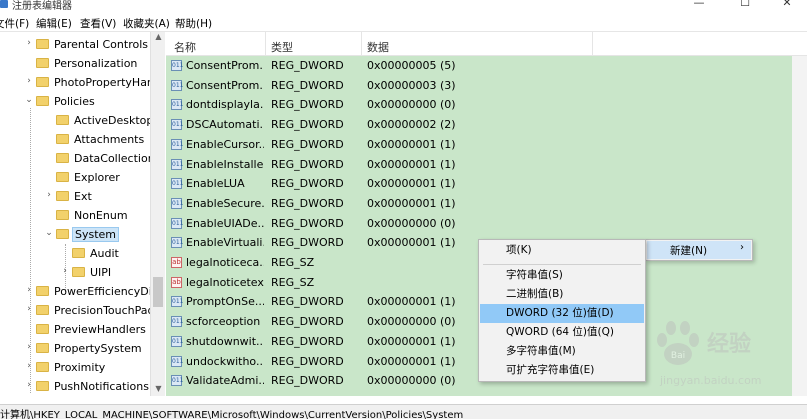 The image size is (807, 419). I want to click on watermark-url: jingyan.baidu.com, so click(711, 380).